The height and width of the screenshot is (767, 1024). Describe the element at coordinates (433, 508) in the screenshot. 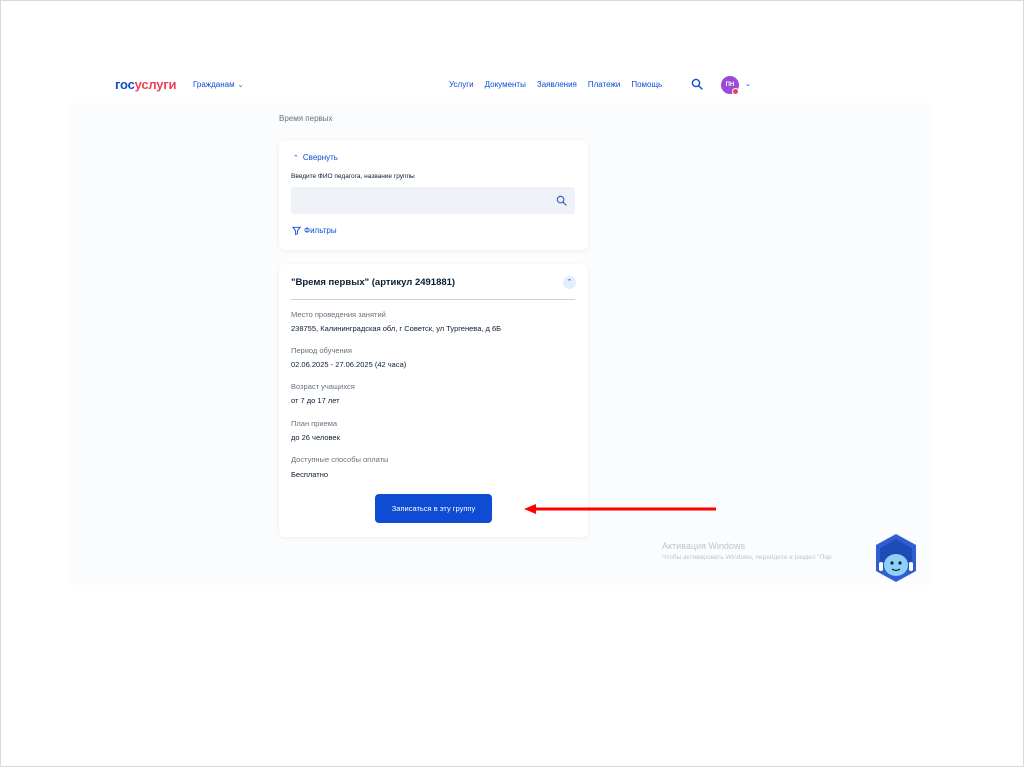

I see `enroll-button: Записаться в эту группу` at that location.